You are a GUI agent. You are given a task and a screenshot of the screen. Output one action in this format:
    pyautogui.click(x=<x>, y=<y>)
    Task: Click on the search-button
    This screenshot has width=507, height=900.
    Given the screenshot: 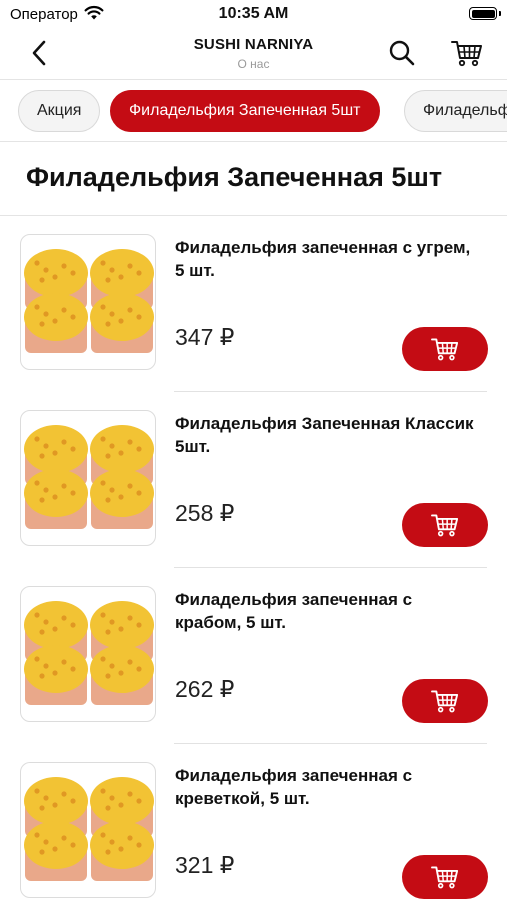 What is the action you would take?
    pyautogui.click(x=402, y=53)
    